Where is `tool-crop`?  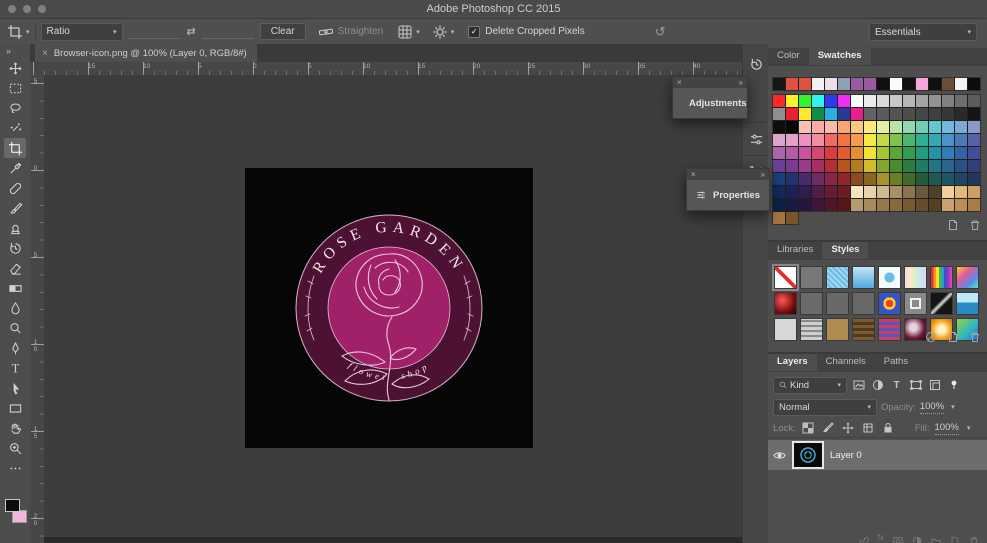 tool-crop is located at coordinates (15, 148).